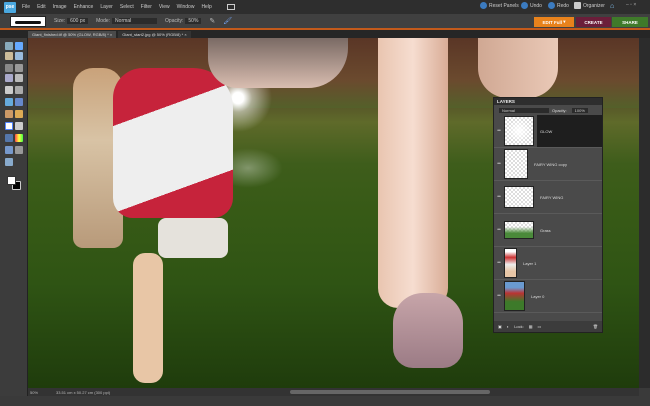  What do you see at coordinates (127, 7) in the screenshot?
I see `menu-select: Select` at bounding box center [127, 7].